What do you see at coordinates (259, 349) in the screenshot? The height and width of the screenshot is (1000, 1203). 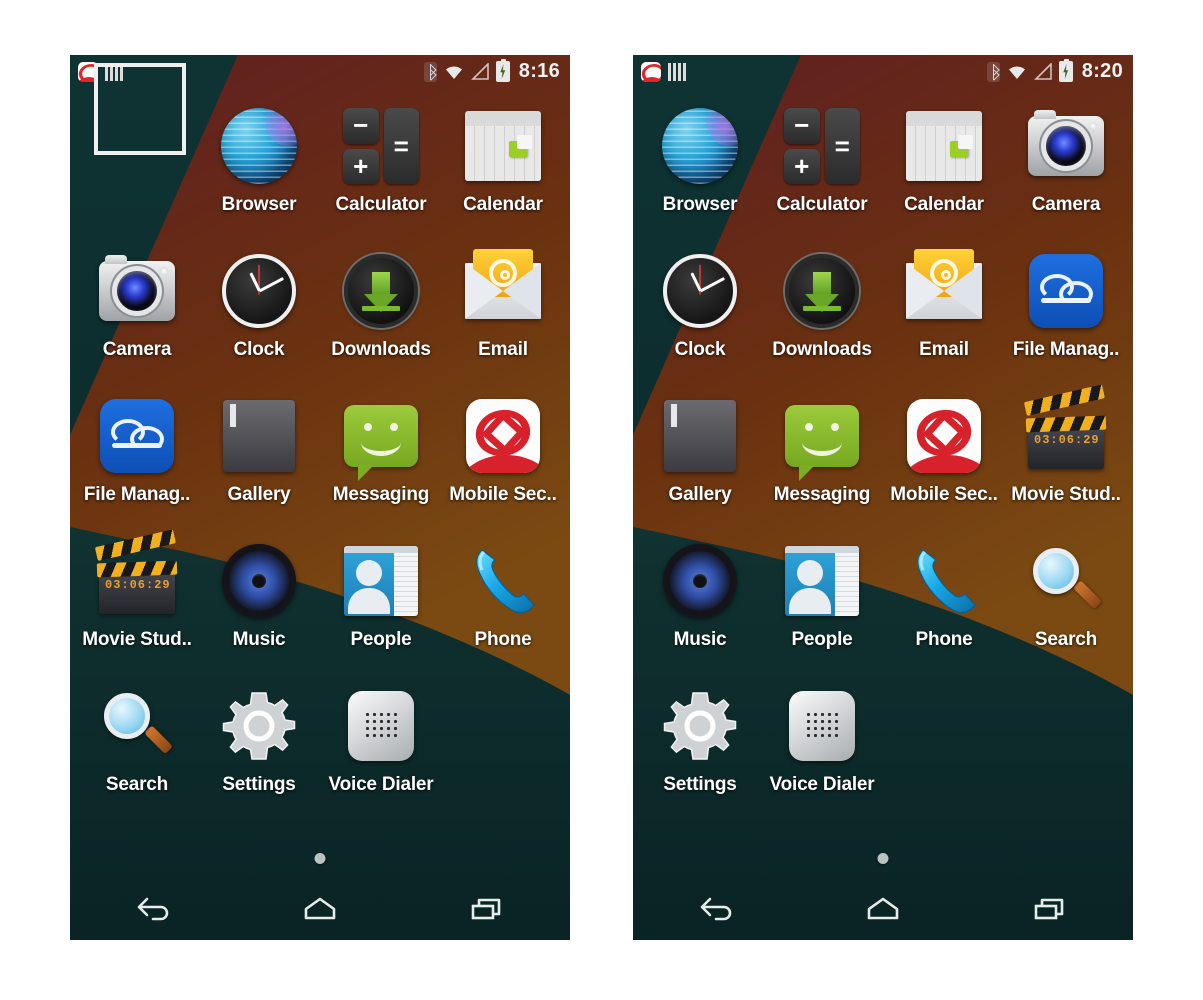 I see `app-label: Clock` at bounding box center [259, 349].